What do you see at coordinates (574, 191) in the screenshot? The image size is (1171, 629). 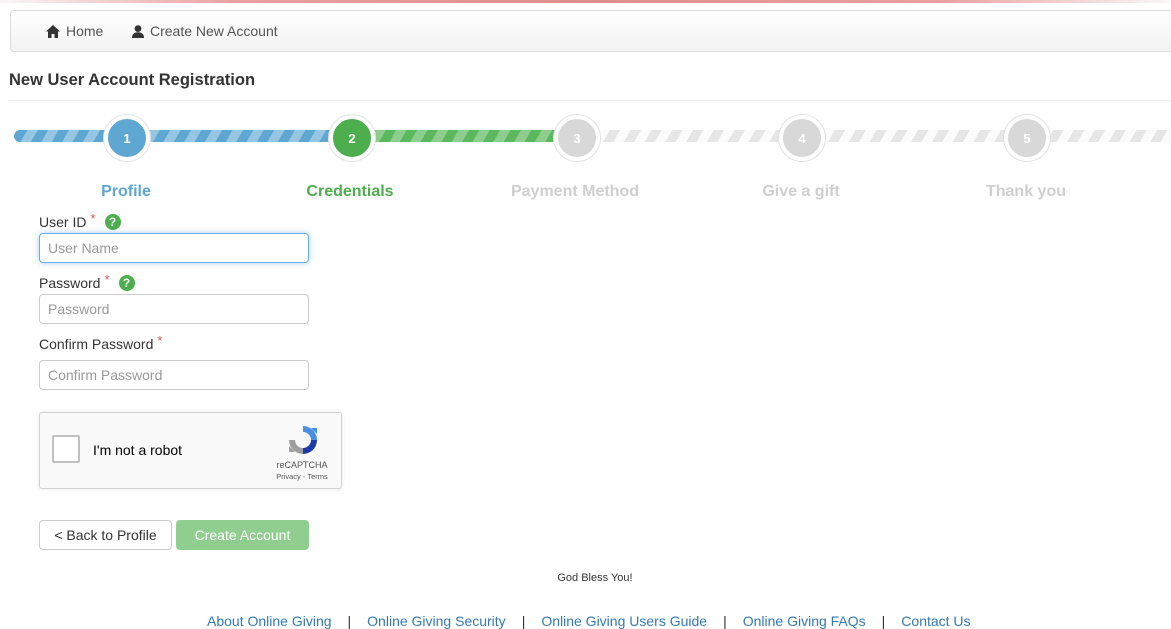 I see `step-3-label: Payment Method` at bounding box center [574, 191].